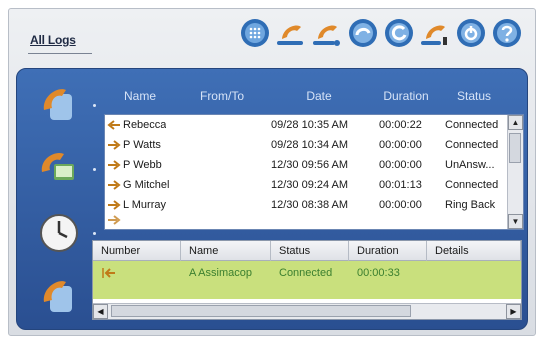  I want to click on nav-item-phone, so click(59, 105).